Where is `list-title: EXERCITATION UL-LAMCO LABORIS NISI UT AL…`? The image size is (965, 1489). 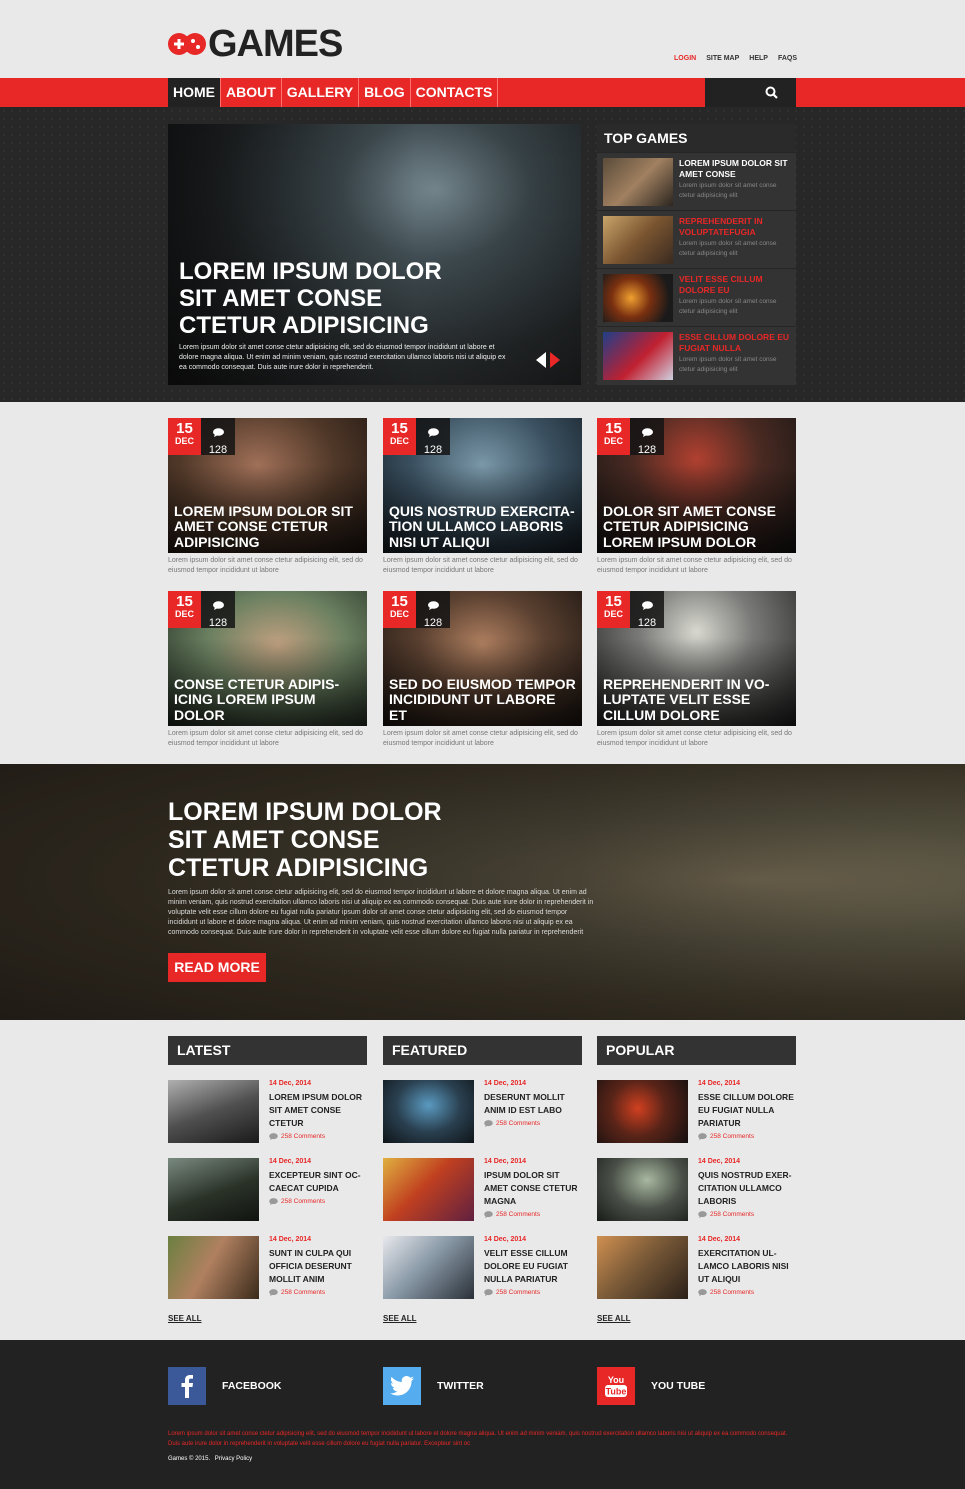
list-title: EXERCITATION UL-LAMCO LABORIS NISI UT AL… is located at coordinates (743, 1266).